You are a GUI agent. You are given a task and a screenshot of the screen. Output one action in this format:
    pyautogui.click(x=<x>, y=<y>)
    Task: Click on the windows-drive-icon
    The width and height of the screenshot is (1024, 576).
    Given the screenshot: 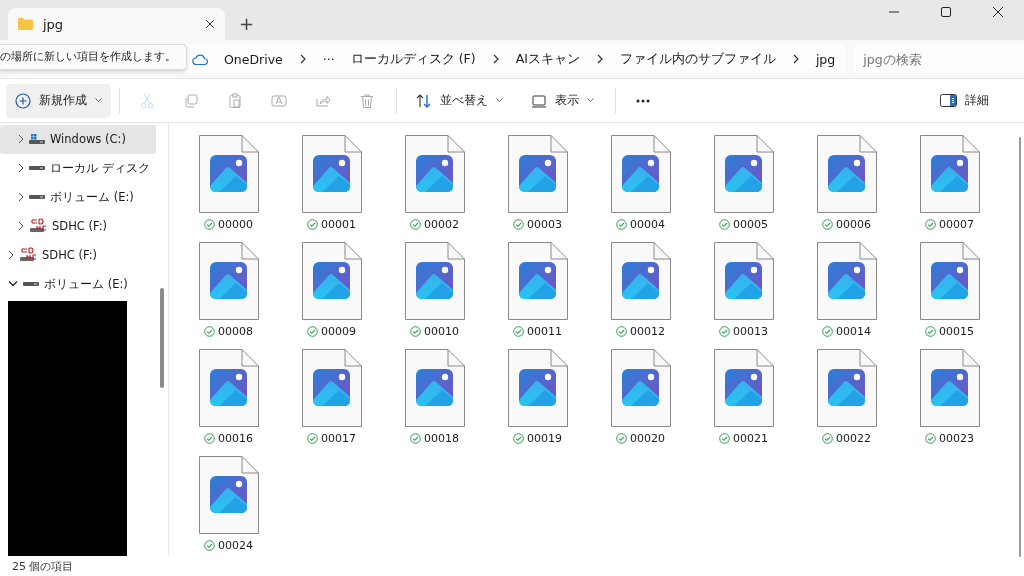 What is the action you would take?
    pyautogui.click(x=37, y=139)
    